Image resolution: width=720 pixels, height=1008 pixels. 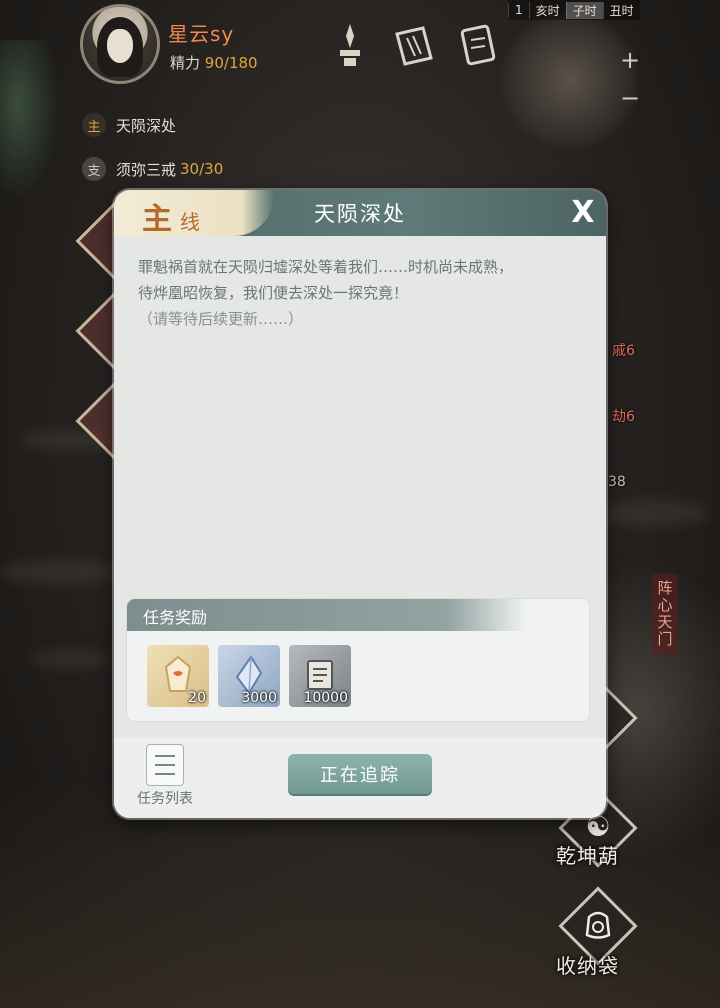 What do you see at coordinates (146, 169) in the screenshot?
I see `side-quest-name: 须弥三戒` at bounding box center [146, 169].